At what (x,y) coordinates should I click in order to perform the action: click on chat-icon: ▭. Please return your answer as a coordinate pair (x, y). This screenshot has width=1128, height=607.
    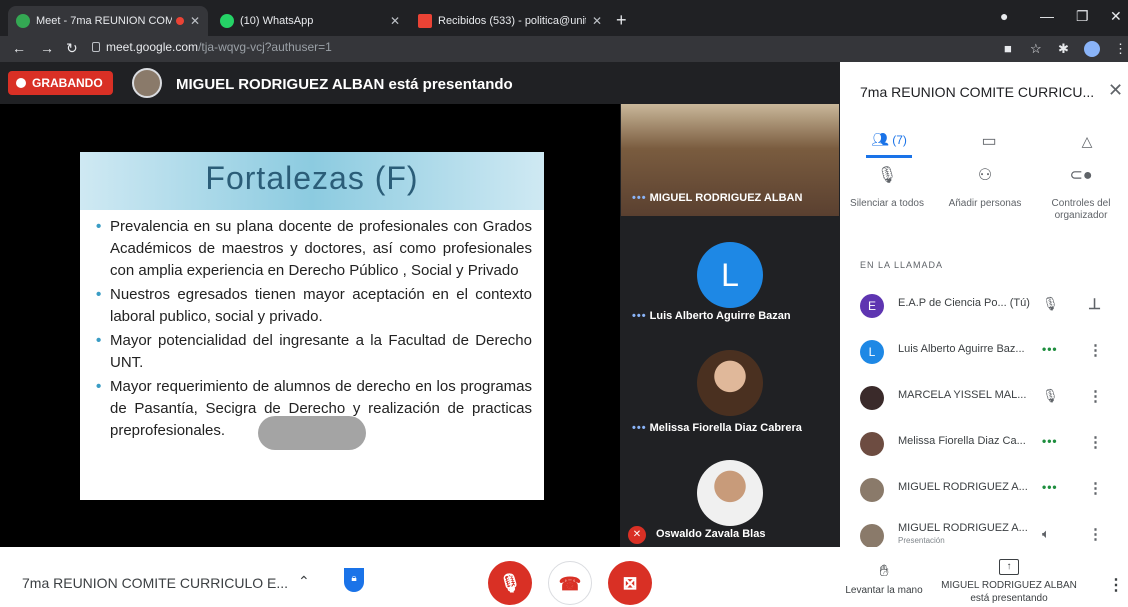
    Looking at the image, I should click on (989, 141).